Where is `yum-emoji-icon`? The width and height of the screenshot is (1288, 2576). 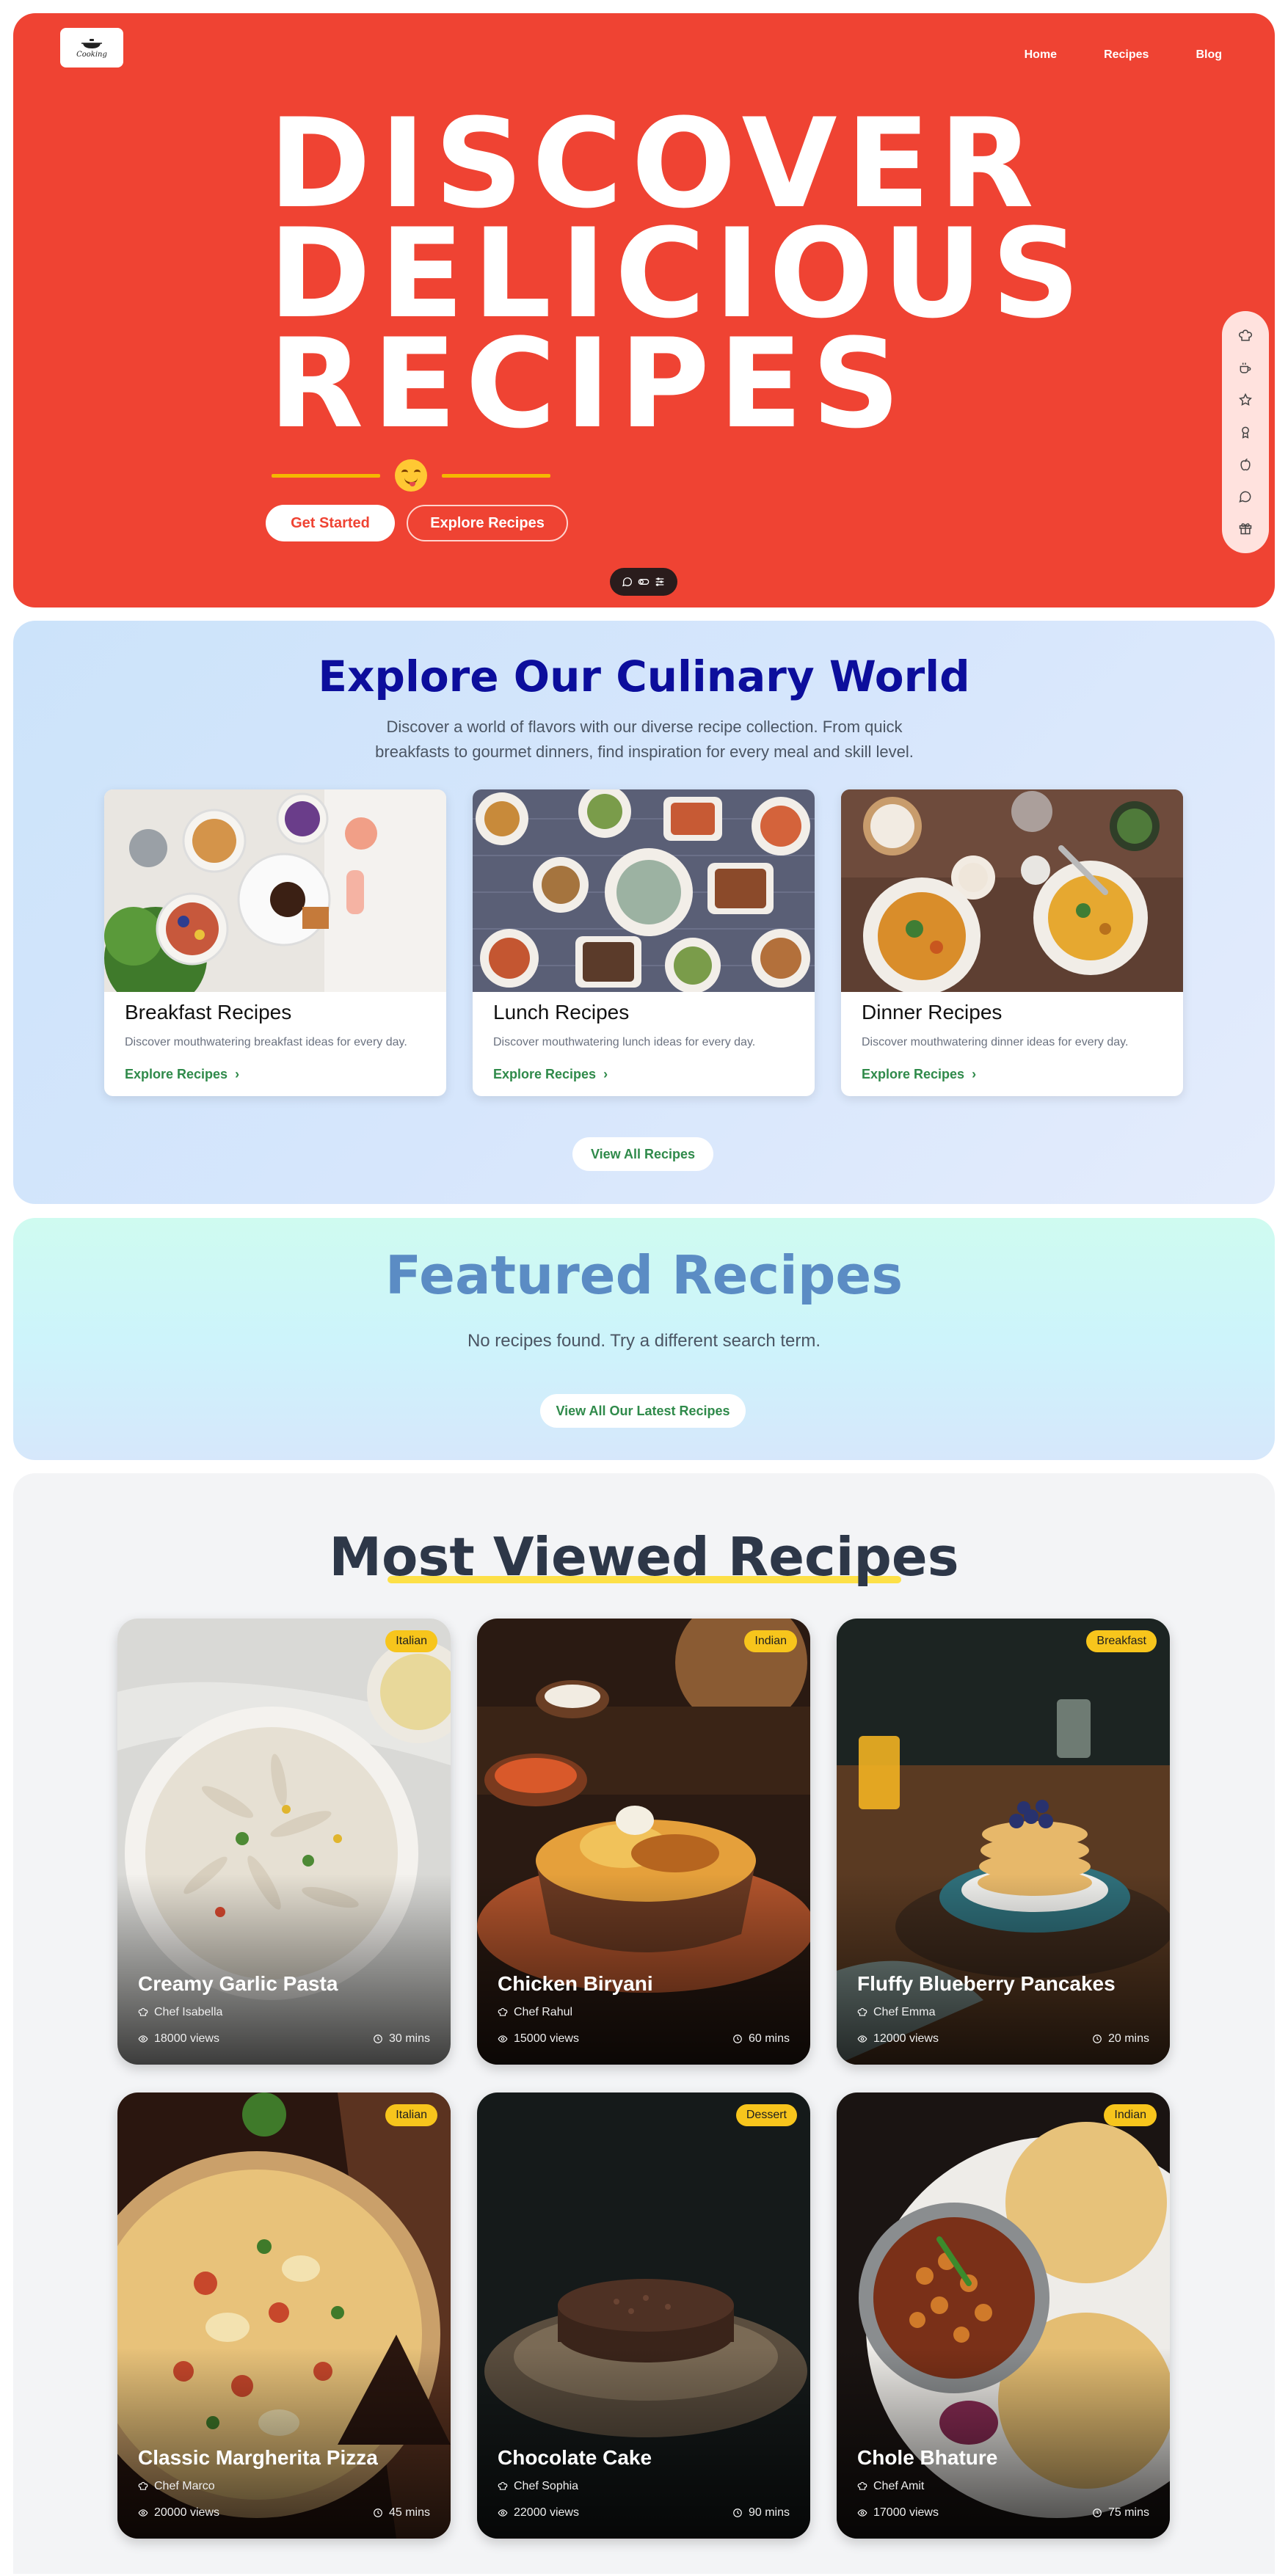 yum-emoji-icon is located at coordinates (411, 476).